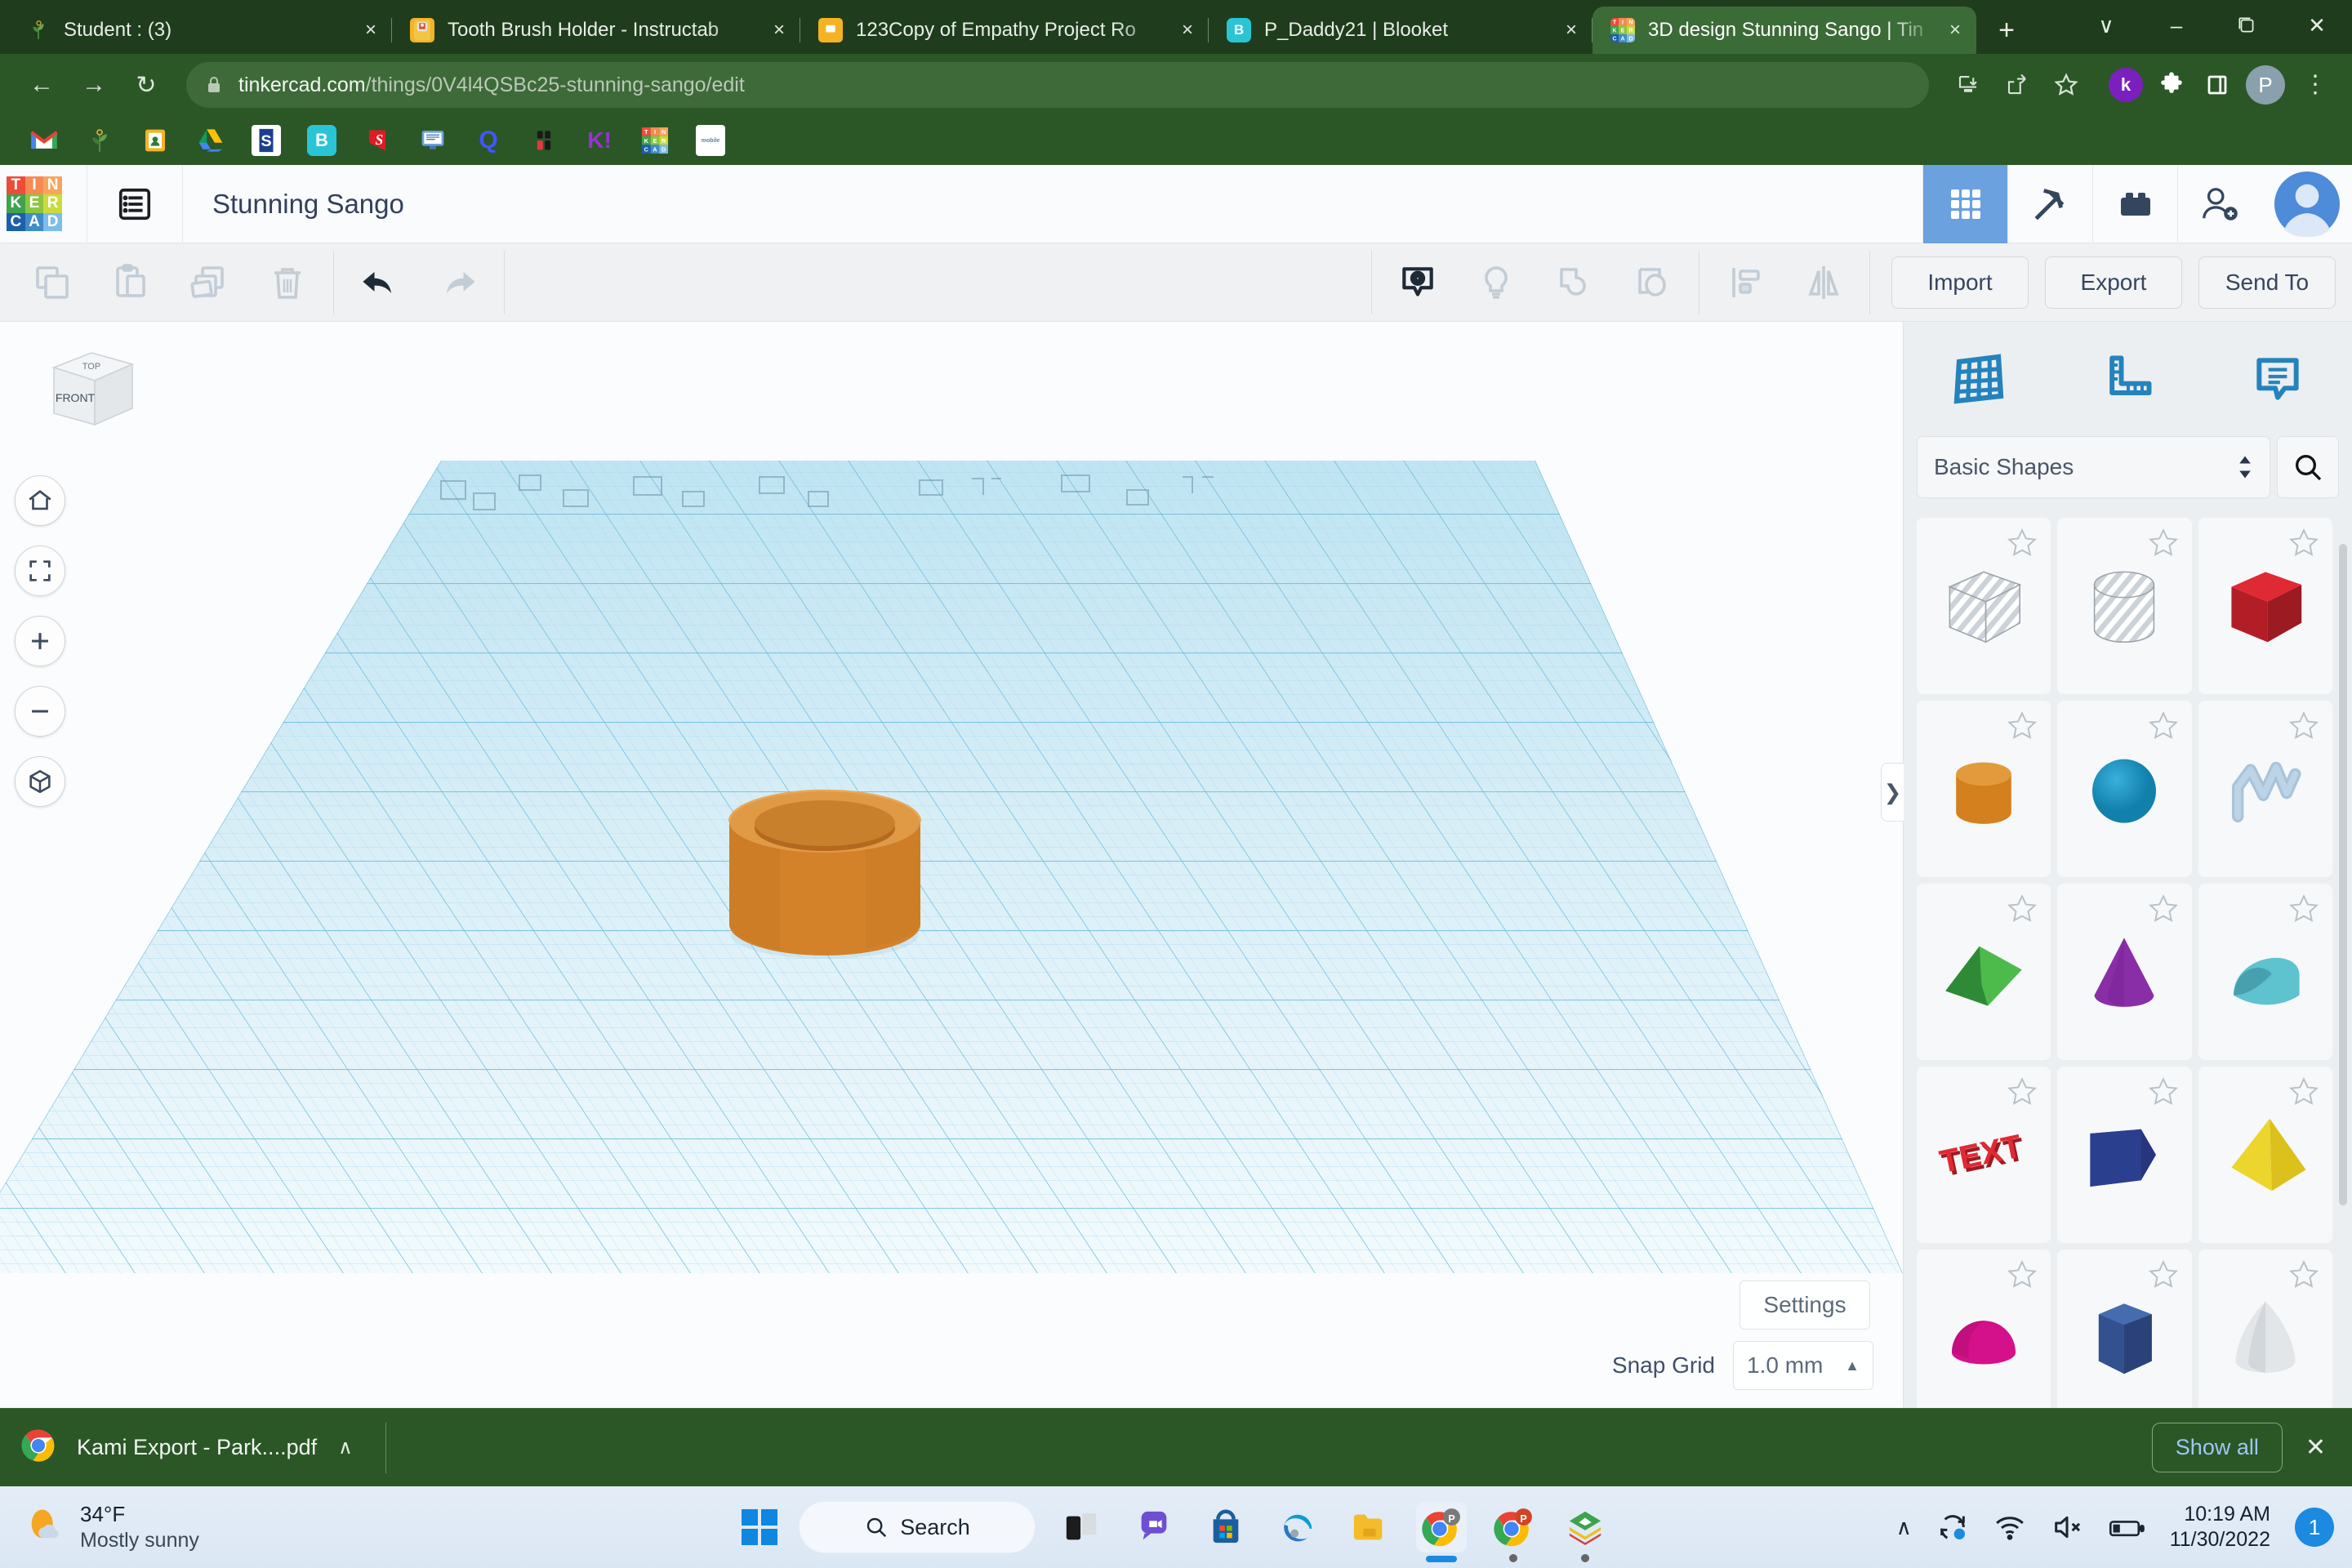  I want to click on shape-paraboloid, so click(2265, 1329).